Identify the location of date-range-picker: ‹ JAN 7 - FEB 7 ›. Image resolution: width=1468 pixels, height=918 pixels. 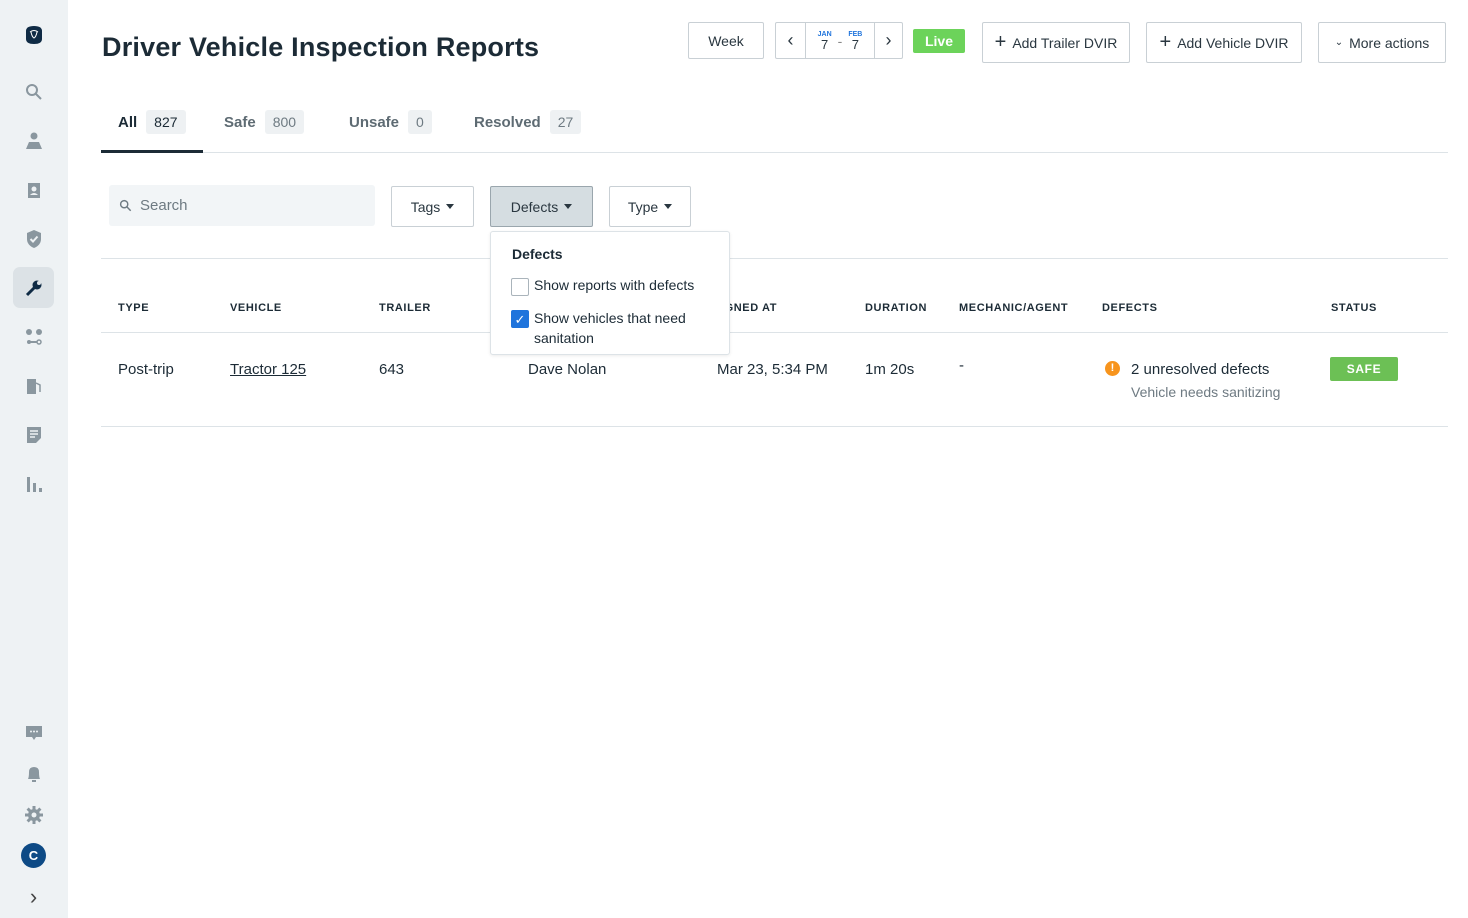
(839, 40).